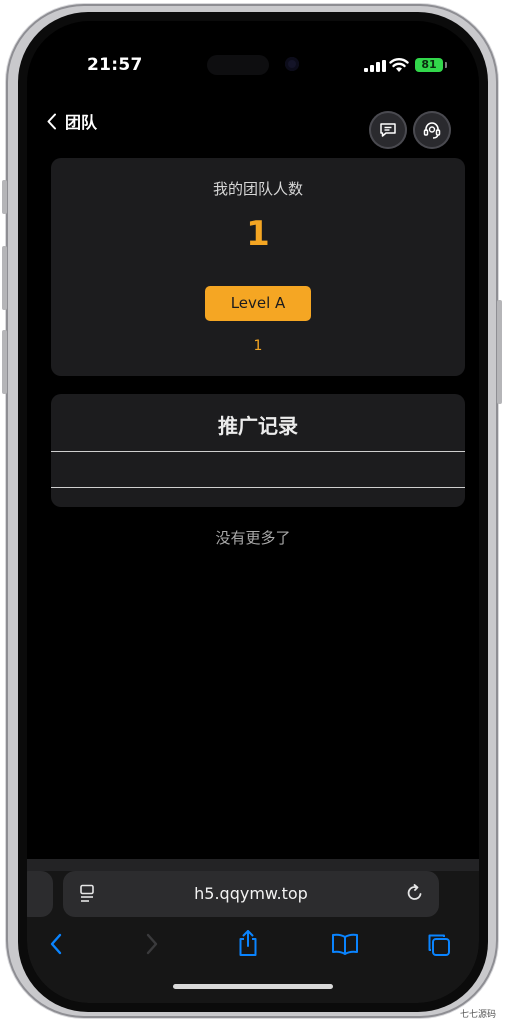  What do you see at coordinates (40, 894) in the screenshot?
I see `previous-tab-preview` at bounding box center [40, 894].